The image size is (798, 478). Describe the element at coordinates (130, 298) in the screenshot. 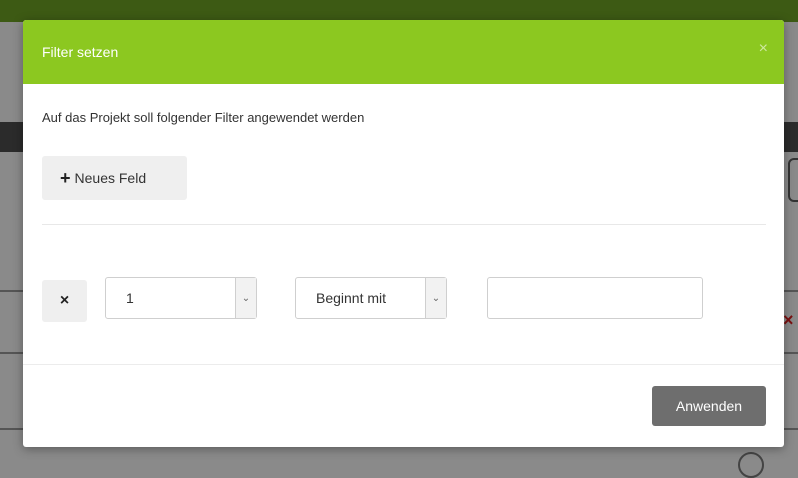

I see `field-select-value: 1` at that location.